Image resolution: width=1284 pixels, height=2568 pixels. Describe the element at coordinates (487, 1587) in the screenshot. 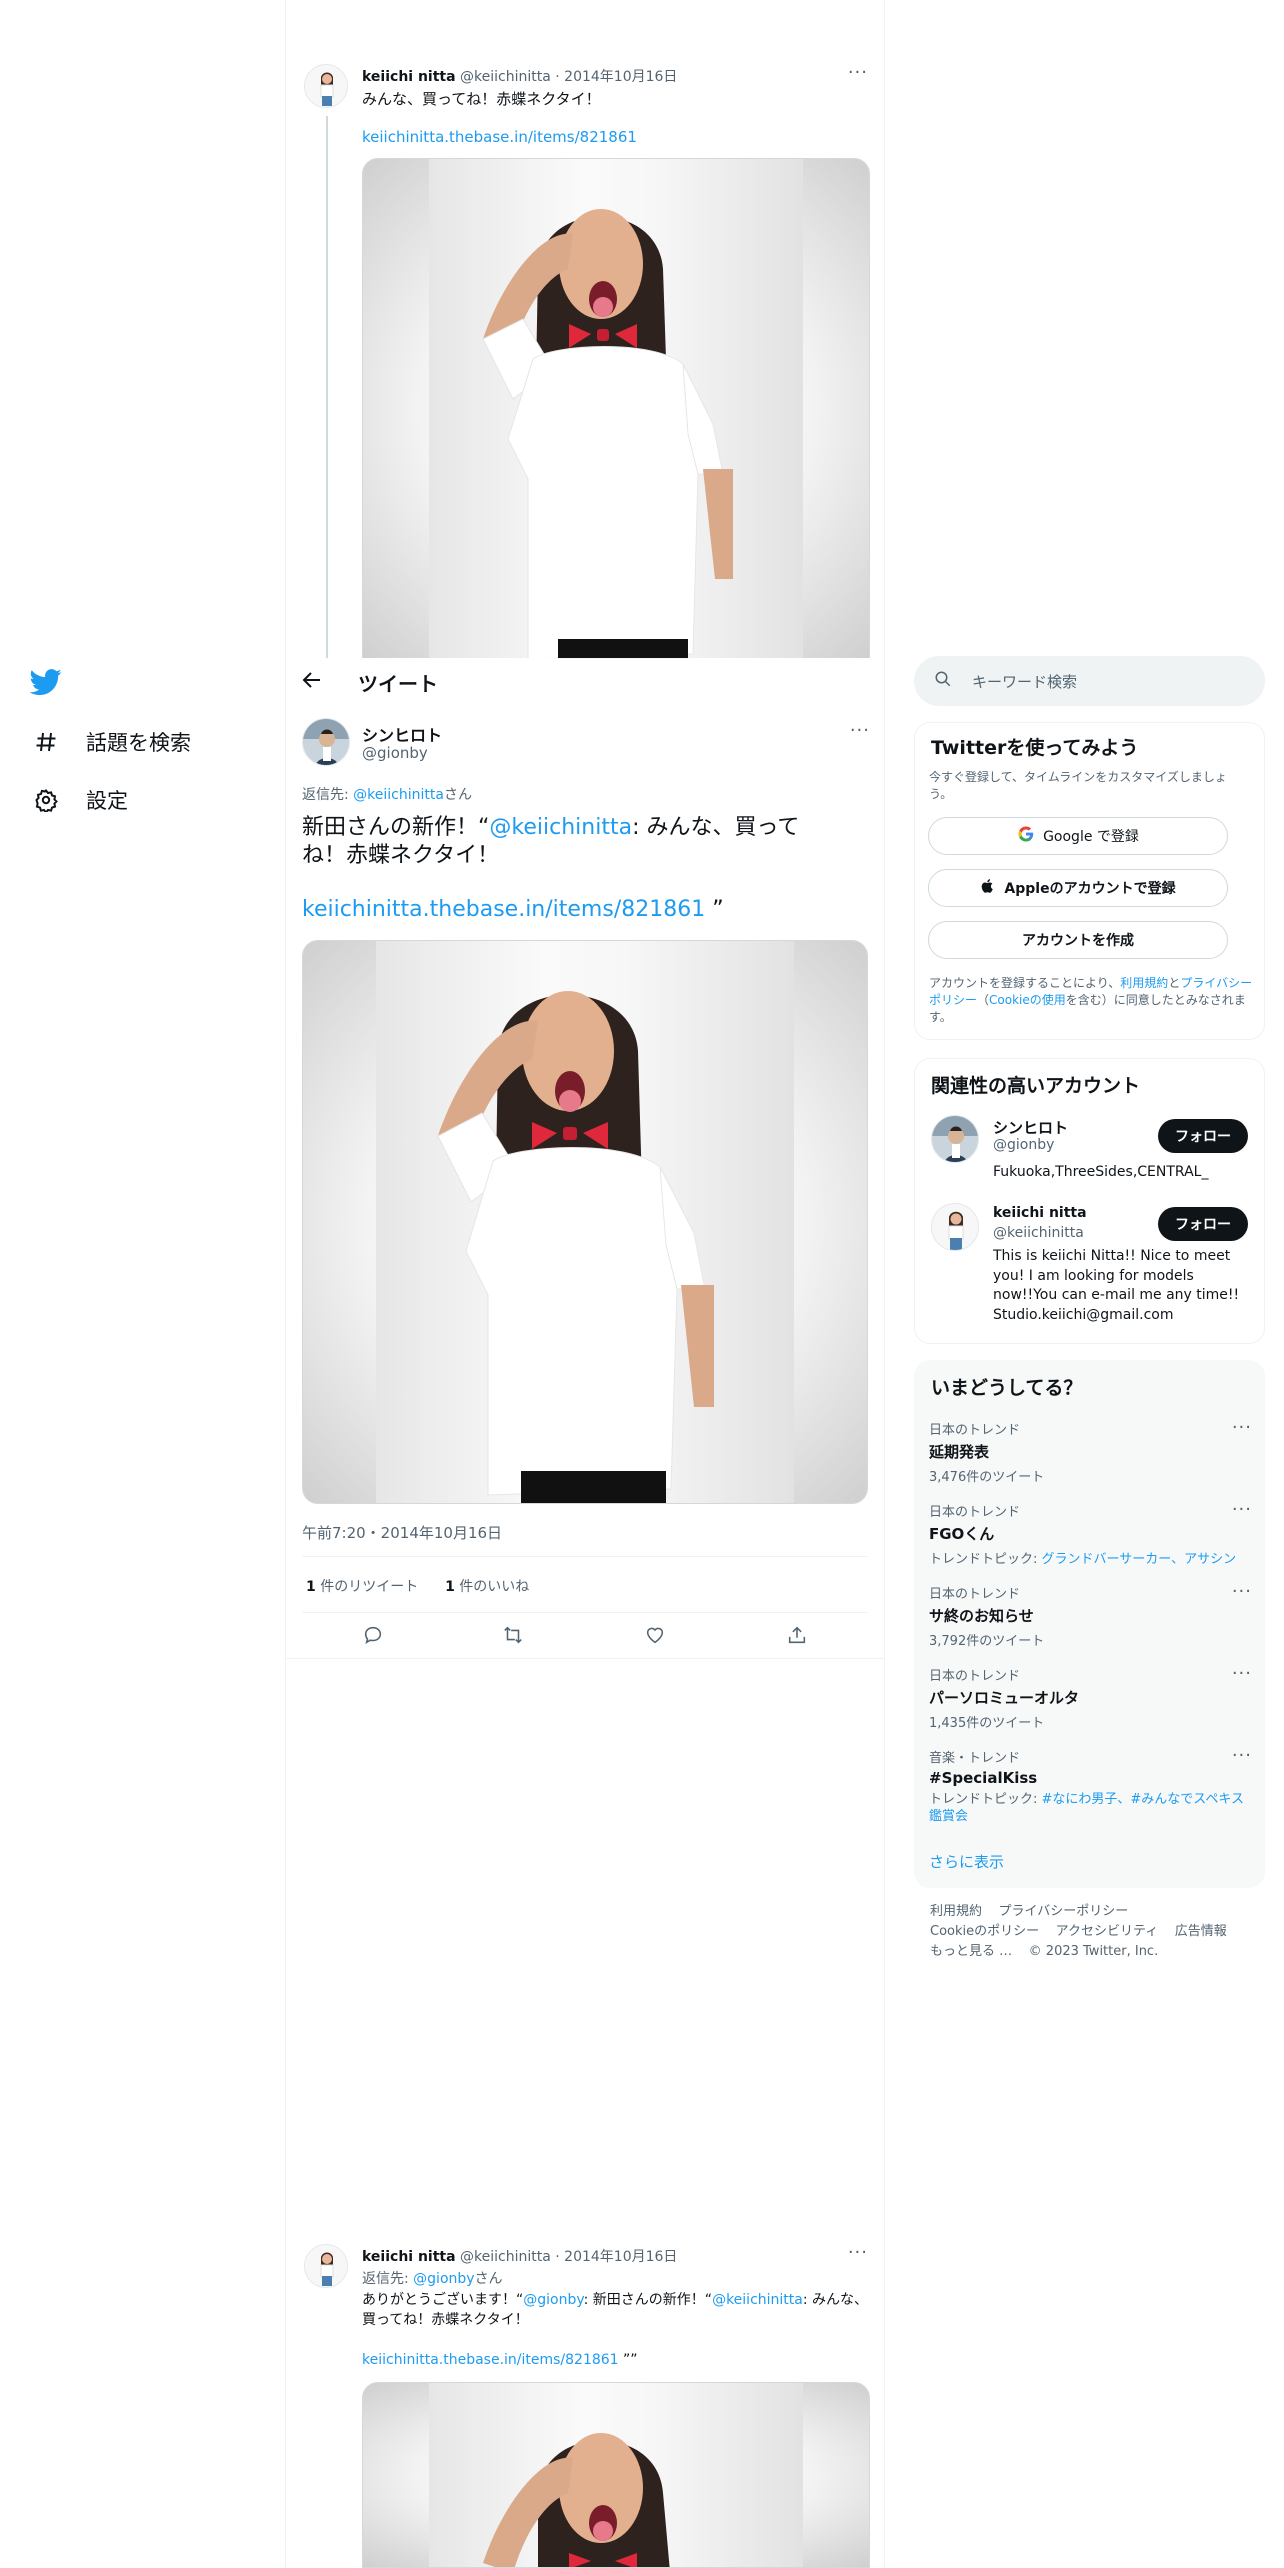

I see `like-stat: 1 件のいいね` at that location.